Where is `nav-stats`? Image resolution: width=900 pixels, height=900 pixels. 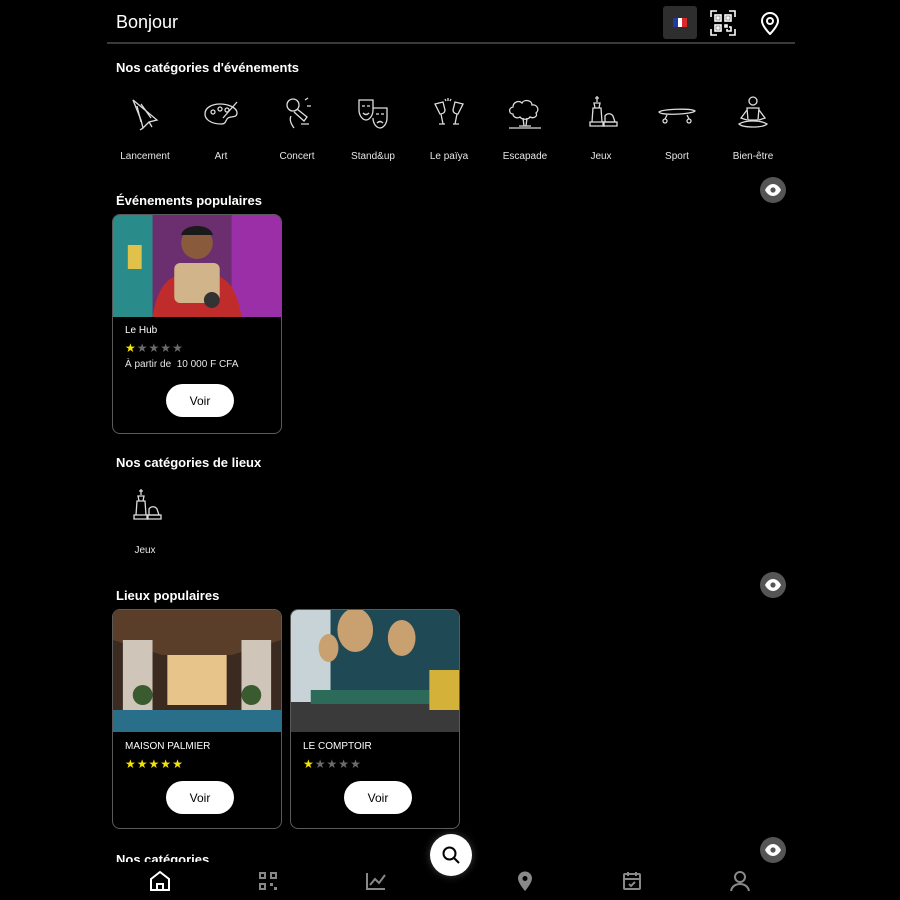
nav-stats is located at coordinates (376, 881).